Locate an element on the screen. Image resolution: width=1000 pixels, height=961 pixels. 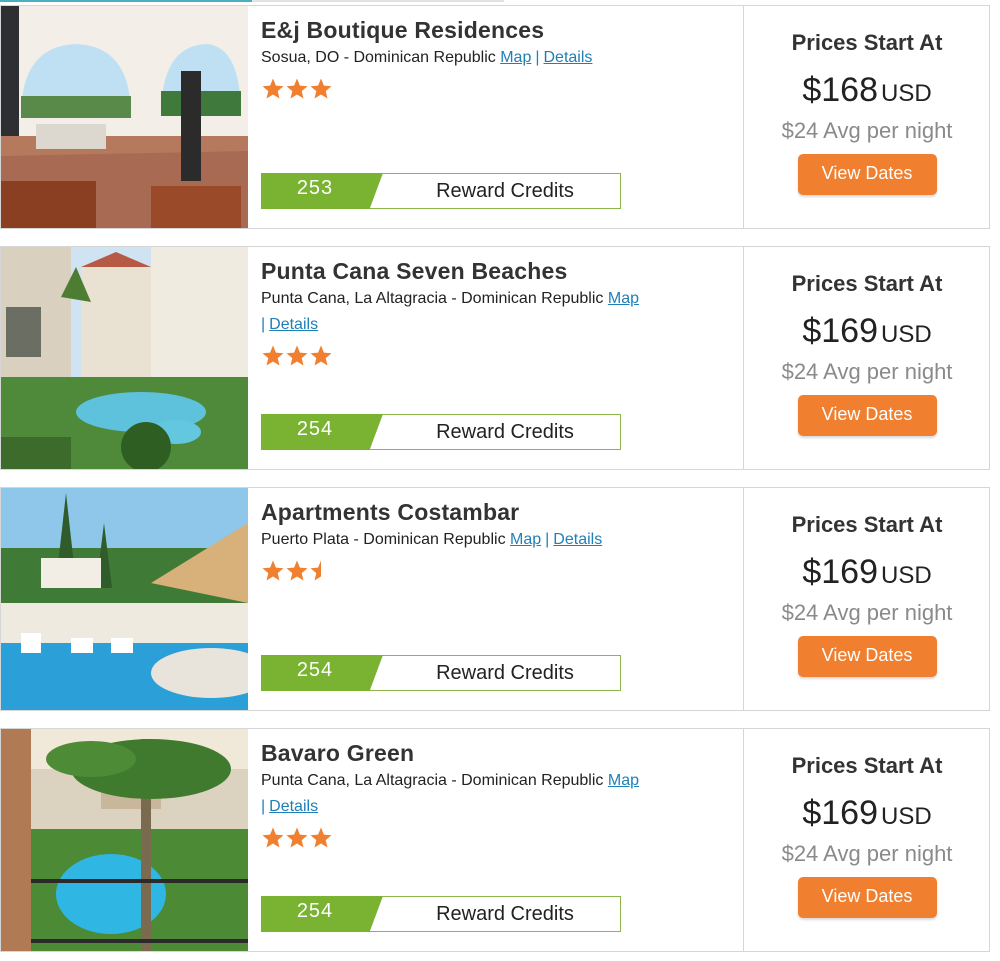
reward-points: 253 is located at coordinates (315, 188).